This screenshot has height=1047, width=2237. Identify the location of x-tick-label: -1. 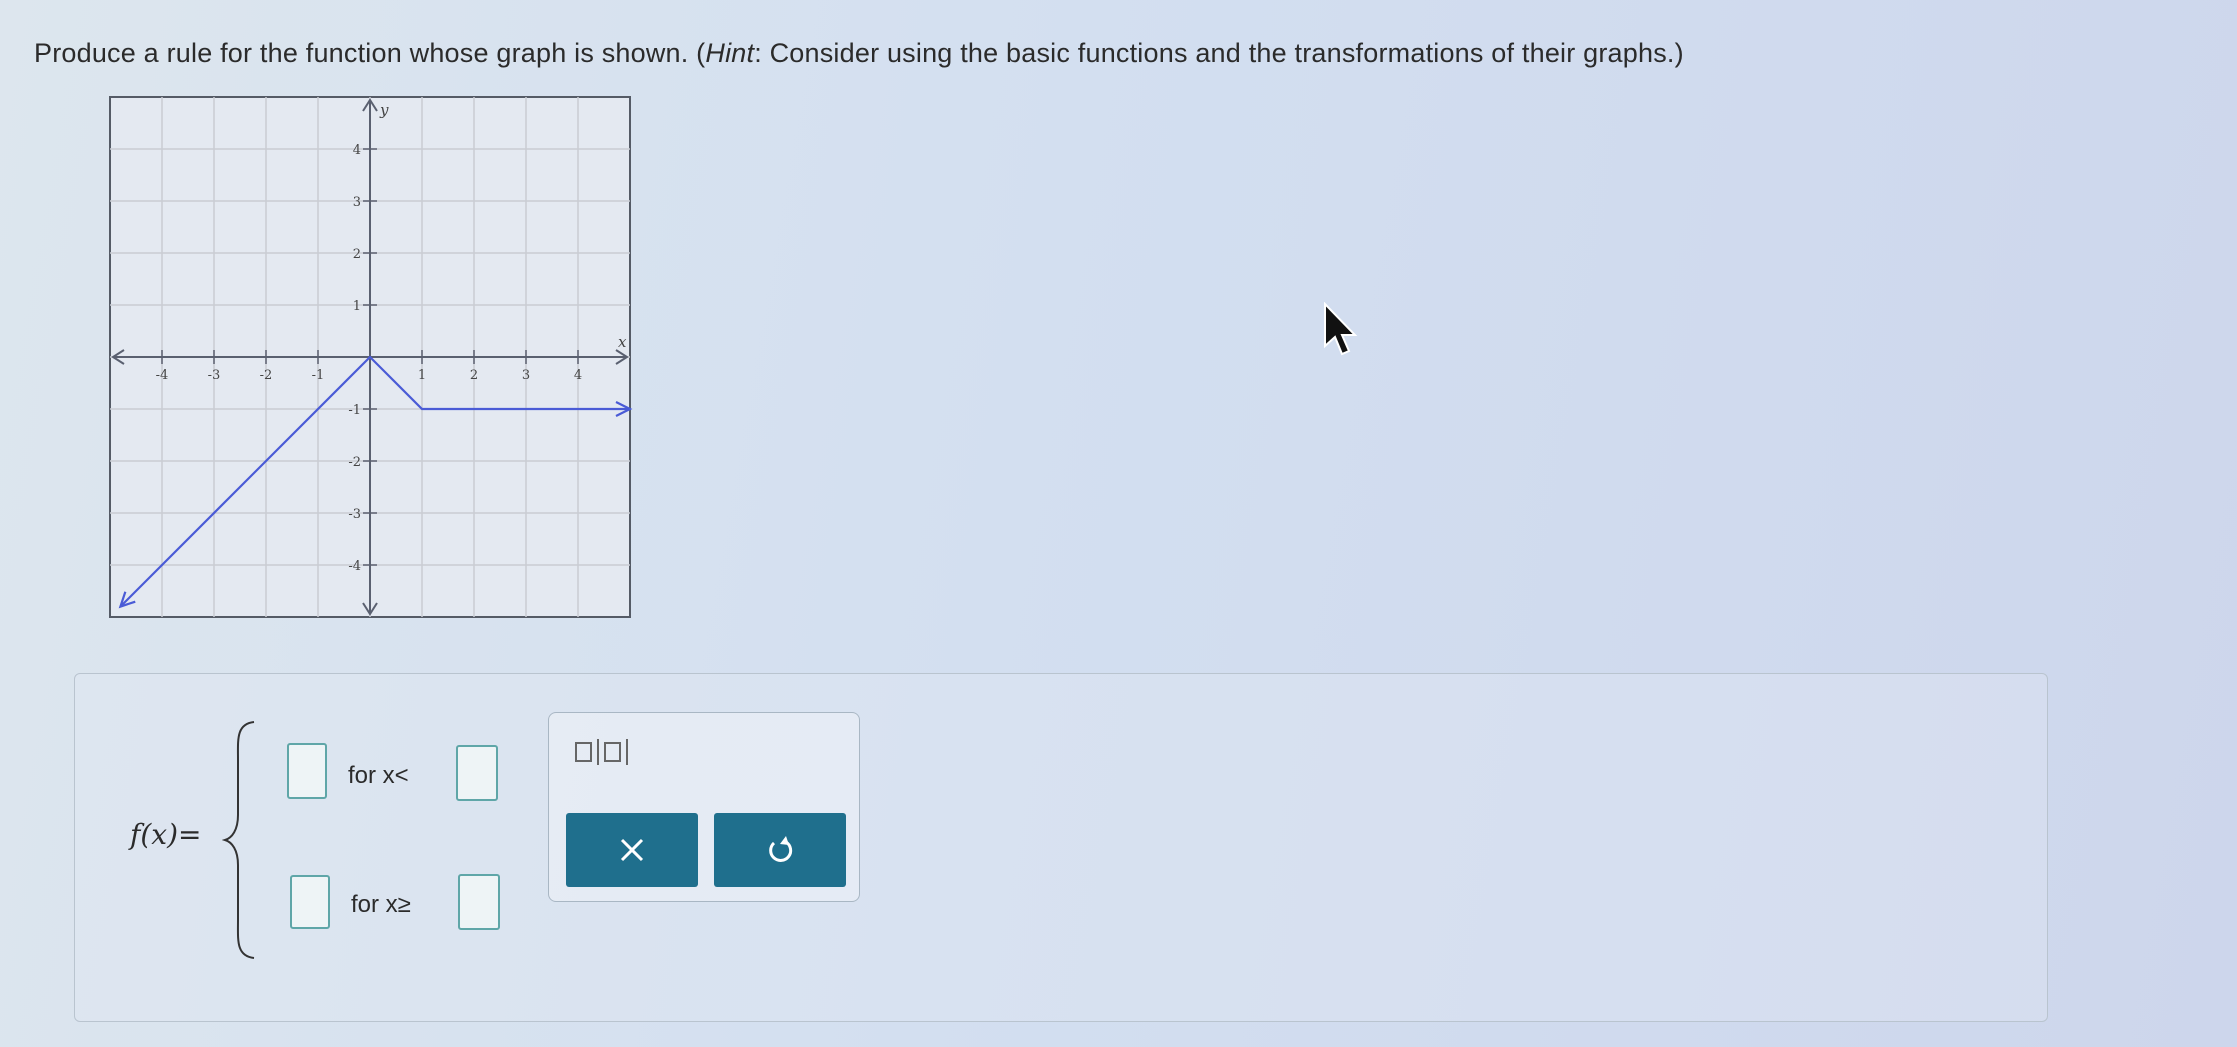
(318, 375).